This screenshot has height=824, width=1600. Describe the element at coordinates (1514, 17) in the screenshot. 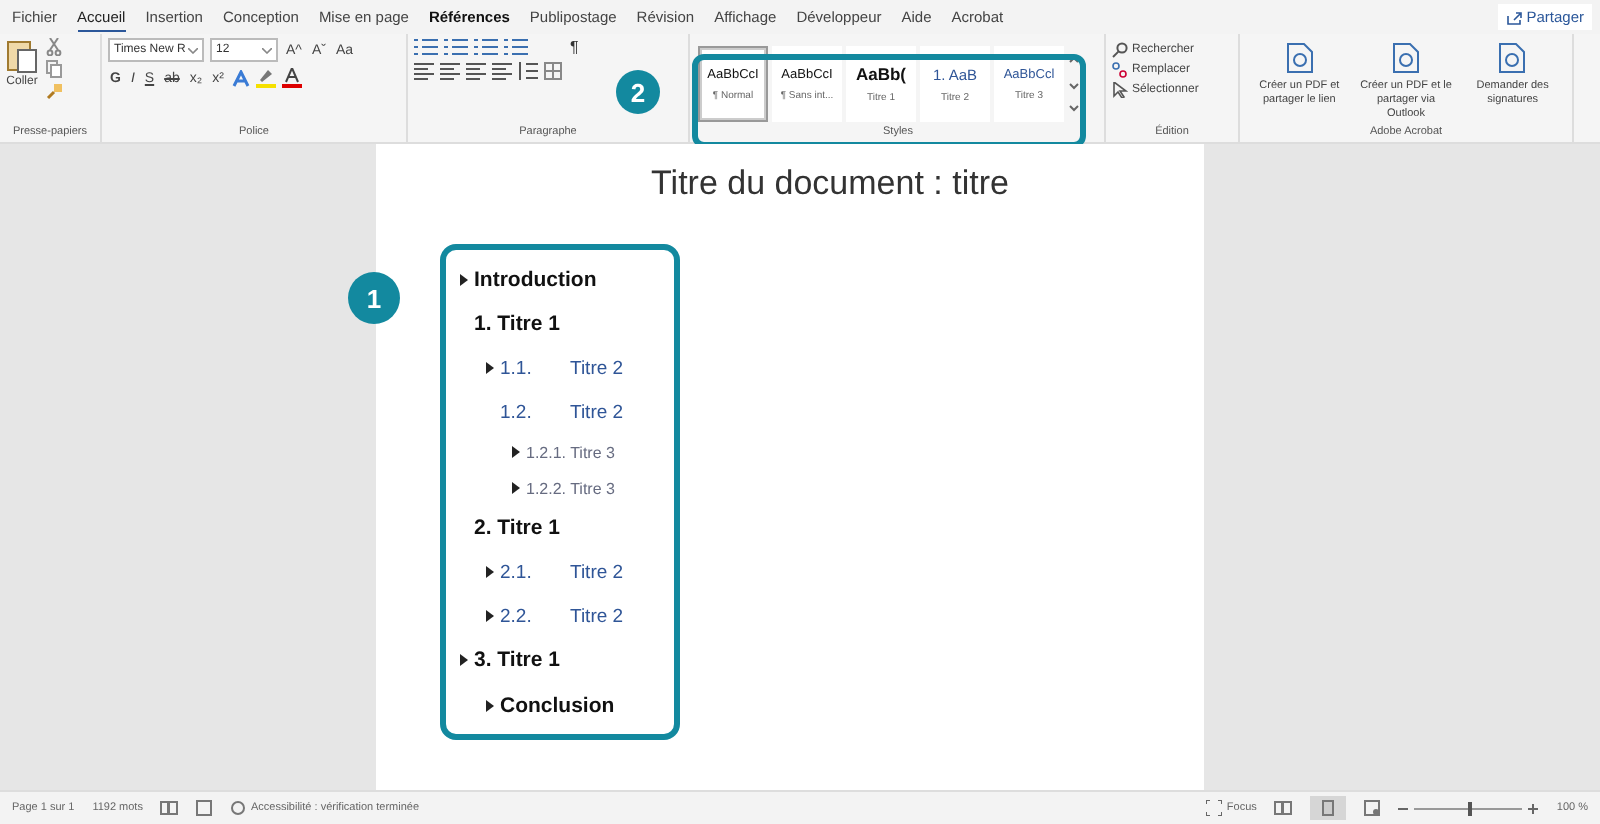

I see `share-icon` at that location.